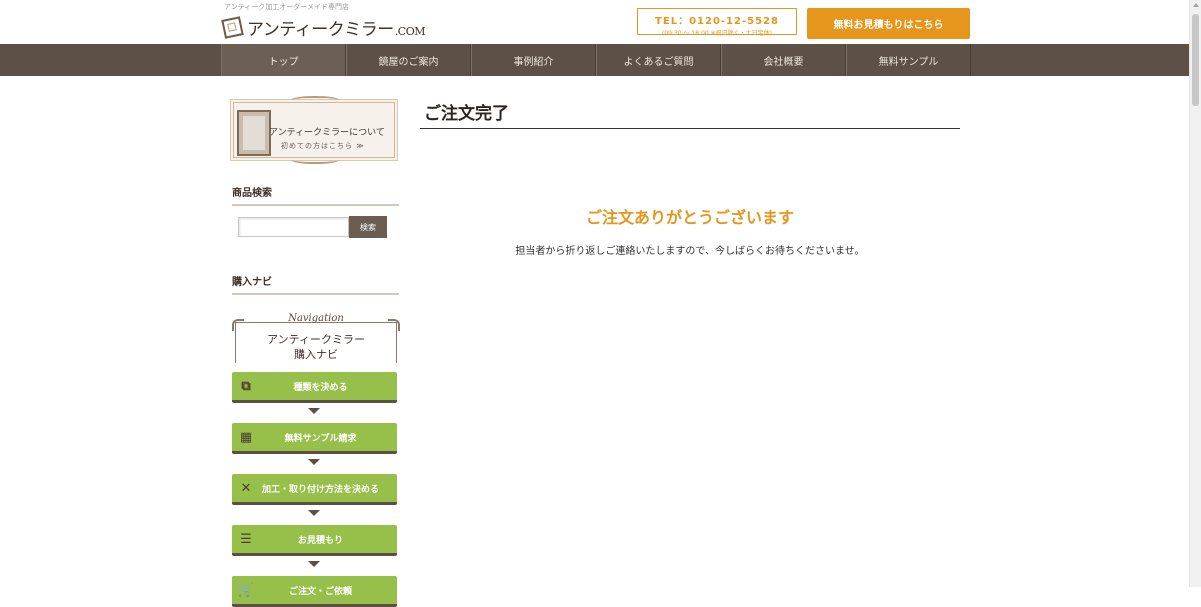  Describe the element at coordinates (316, 318) in the screenshot. I see `navi-script-text: Navigation` at that location.